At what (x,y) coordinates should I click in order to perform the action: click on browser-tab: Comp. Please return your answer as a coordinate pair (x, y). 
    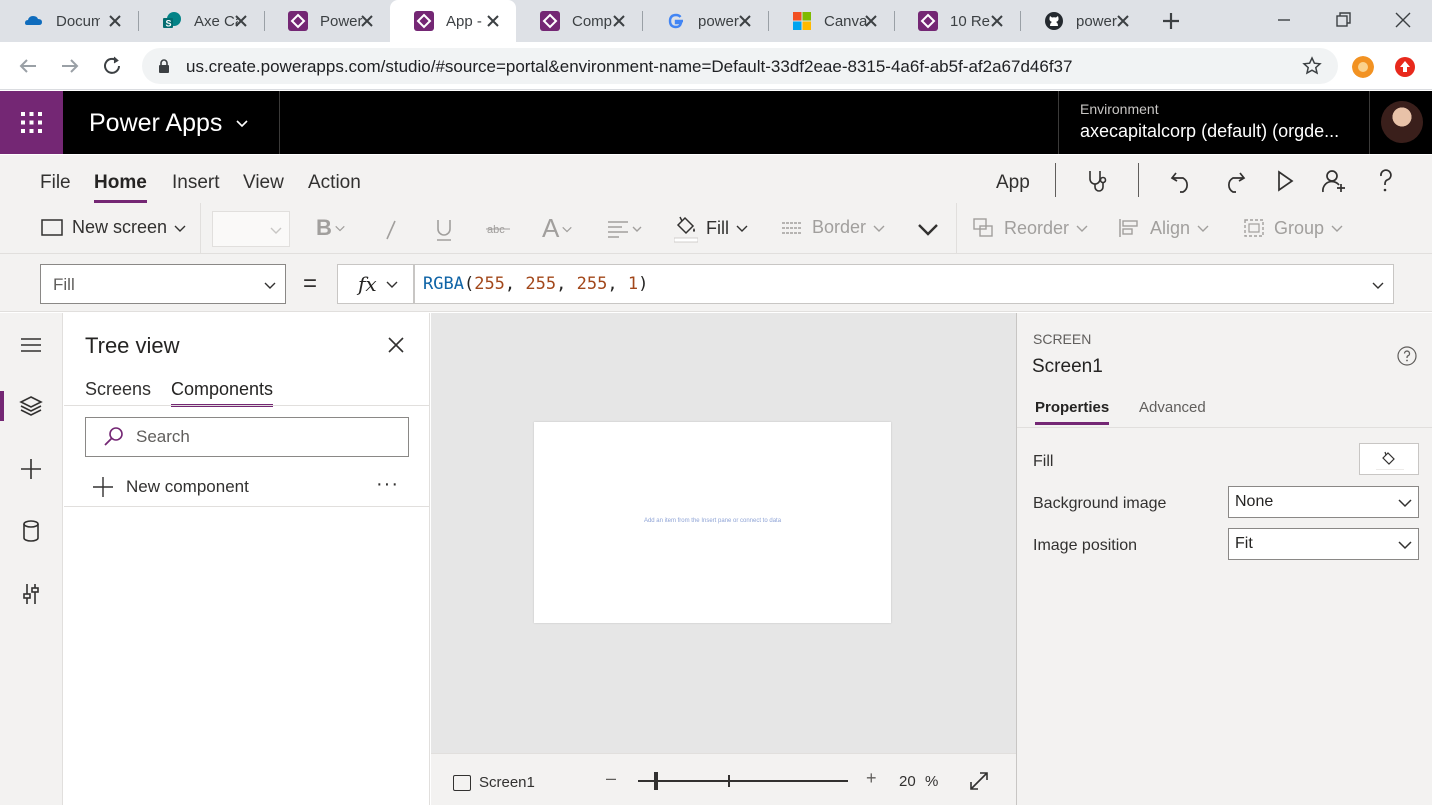
    Looking at the image, I should click on (579, 21).